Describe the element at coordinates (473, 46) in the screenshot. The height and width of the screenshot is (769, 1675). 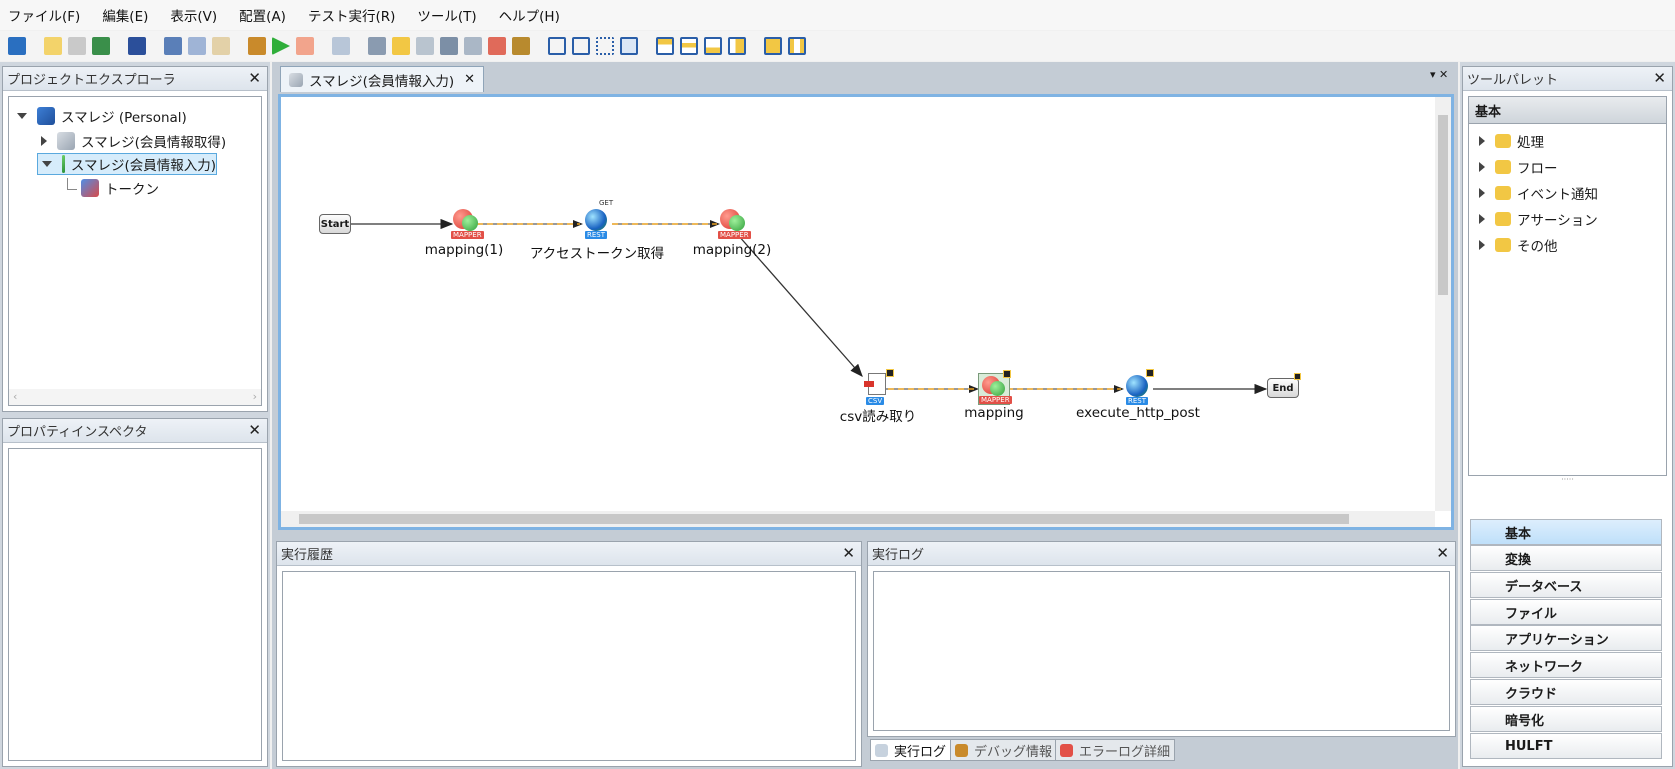
I see `list-icon` at that location.